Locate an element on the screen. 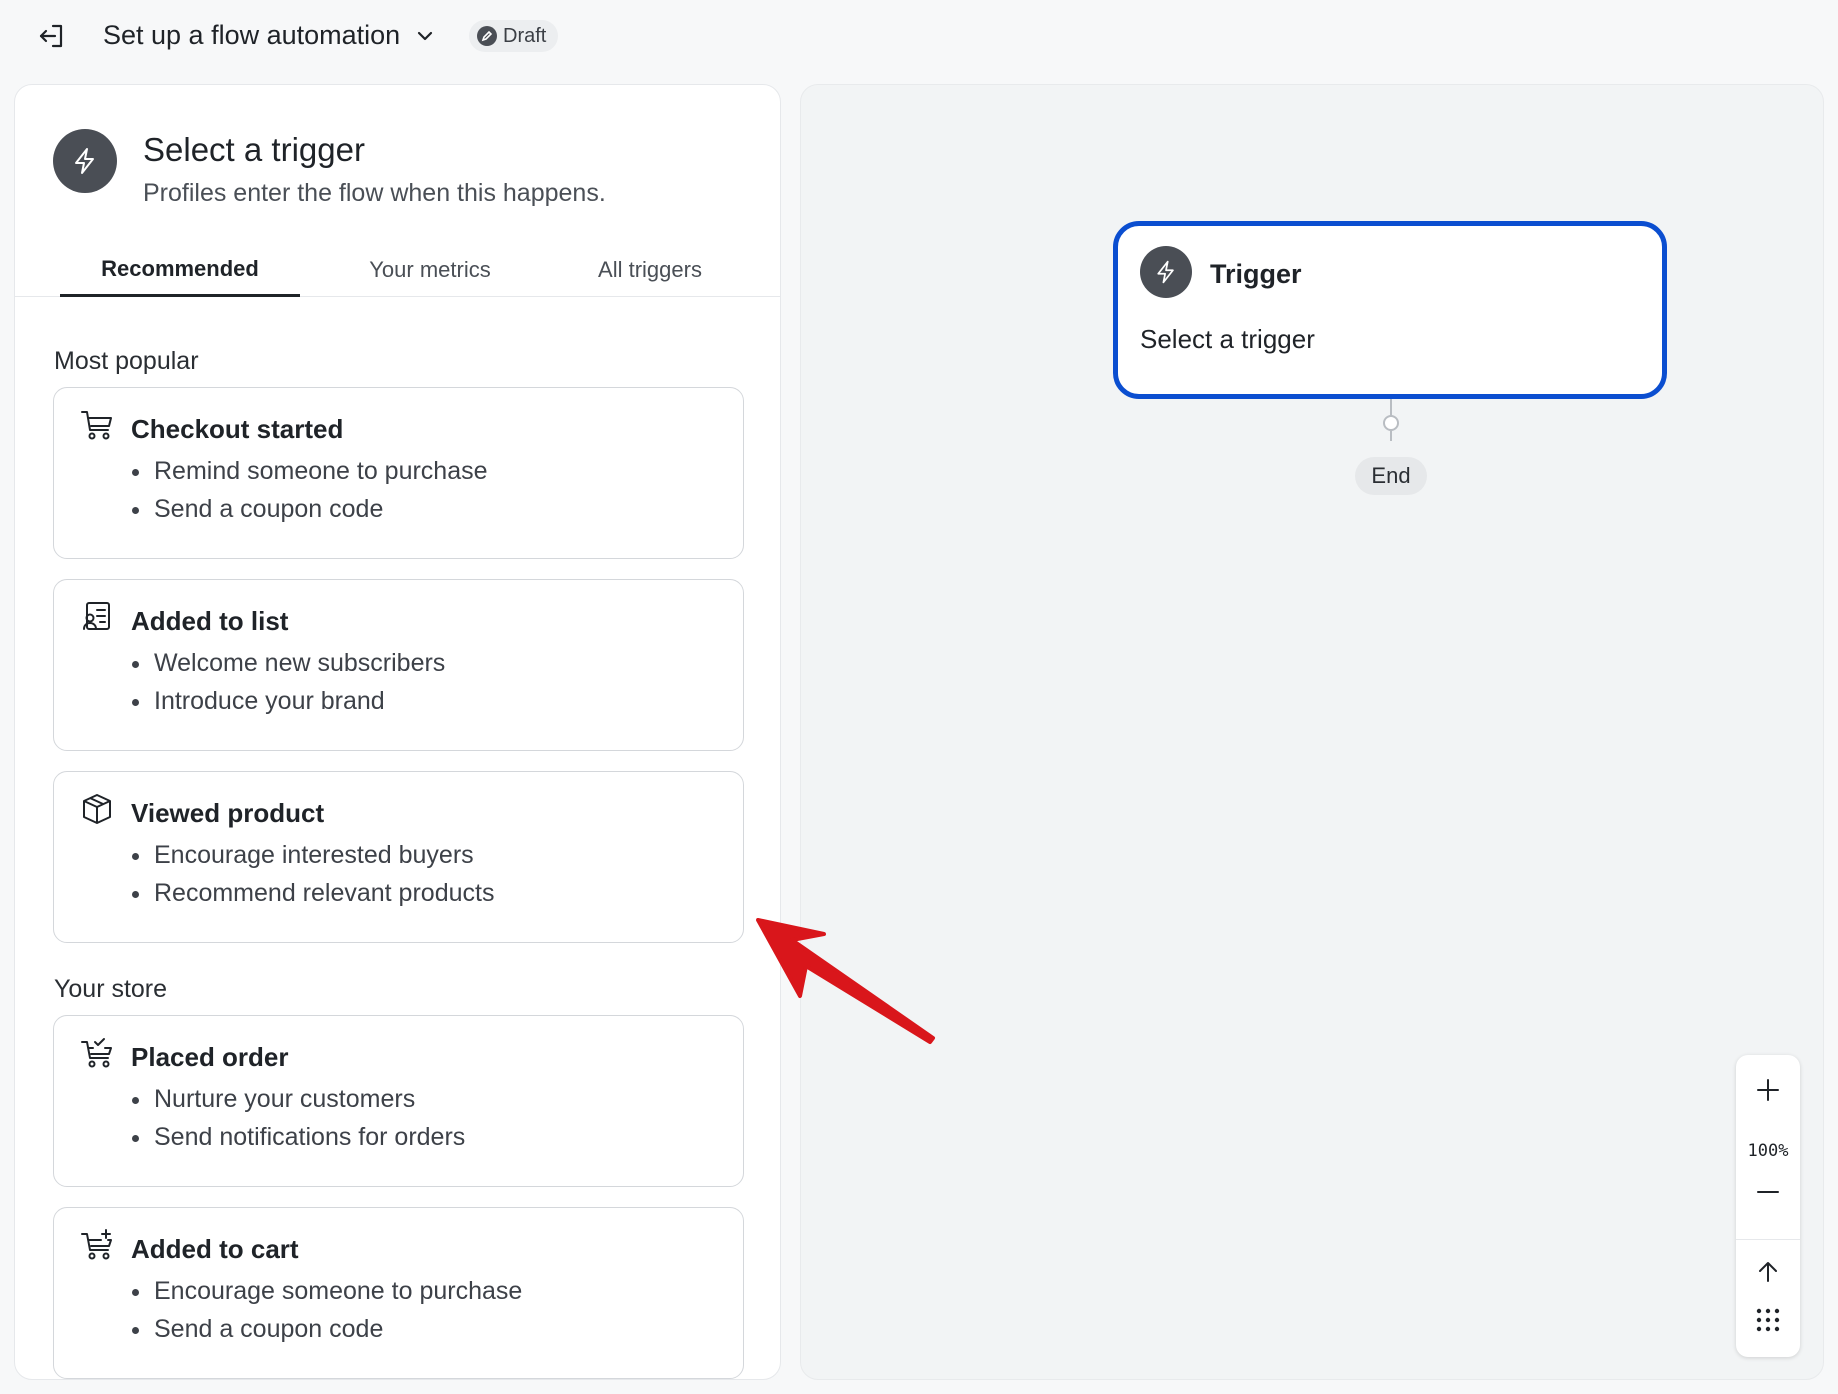 The image size is (1838, 1394). card-title: Viewed product is located at coordinates (228, 813).